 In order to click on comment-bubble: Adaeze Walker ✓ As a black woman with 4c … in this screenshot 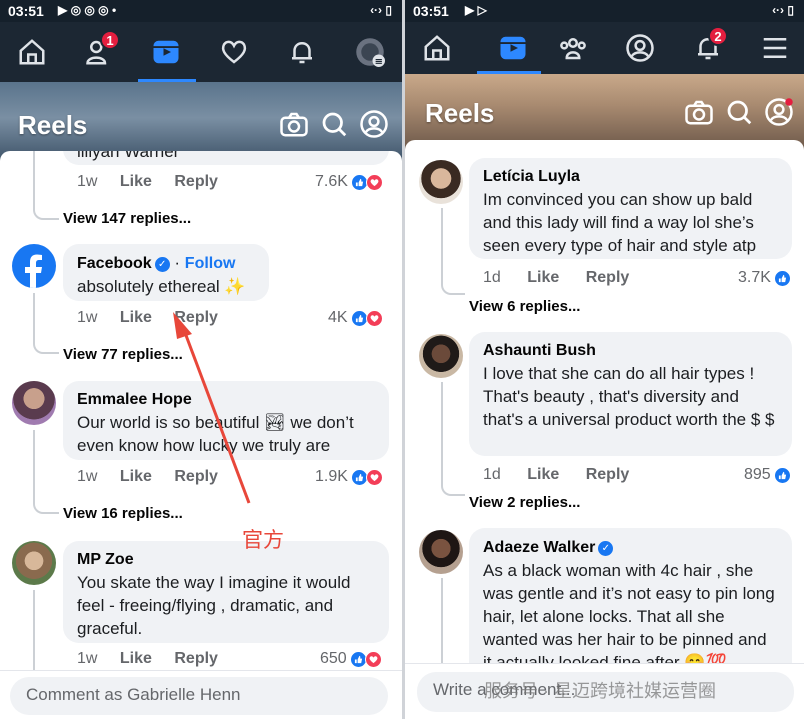, I will do `click(630, 603)`.